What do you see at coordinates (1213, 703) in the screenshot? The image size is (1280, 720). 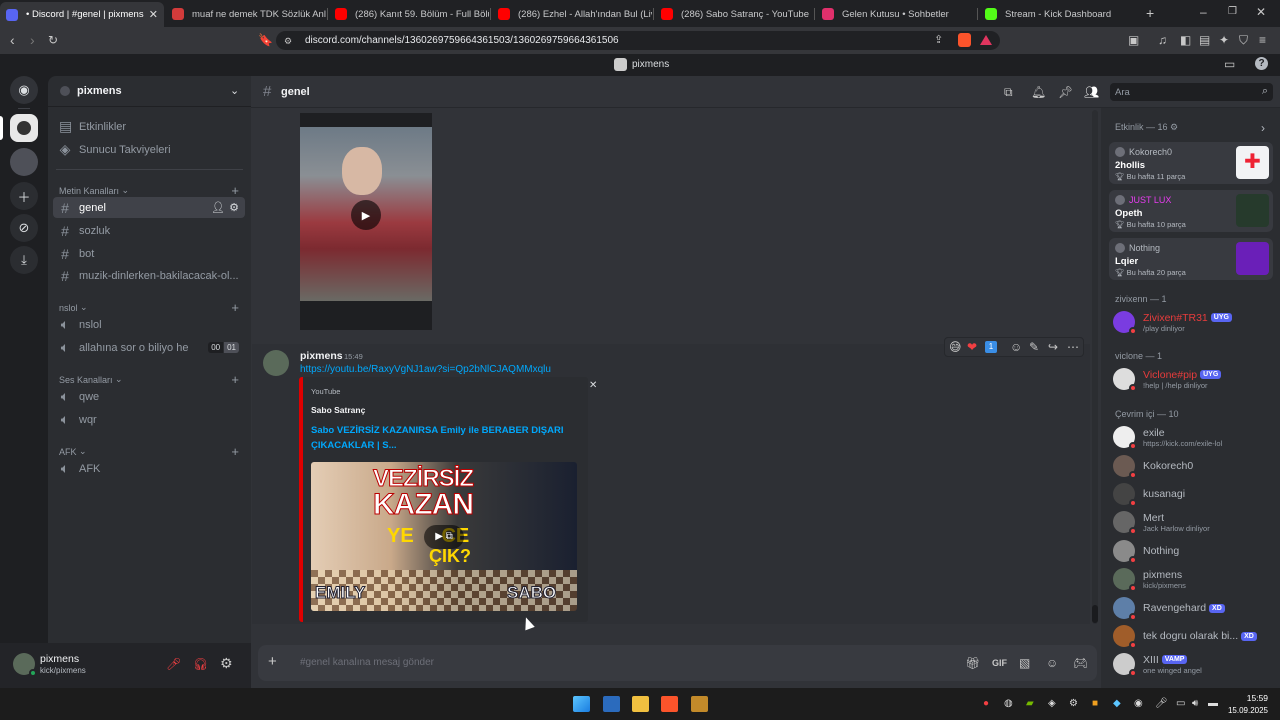 I see `battery-icon: ▬` at bounding box center [1213, 703].